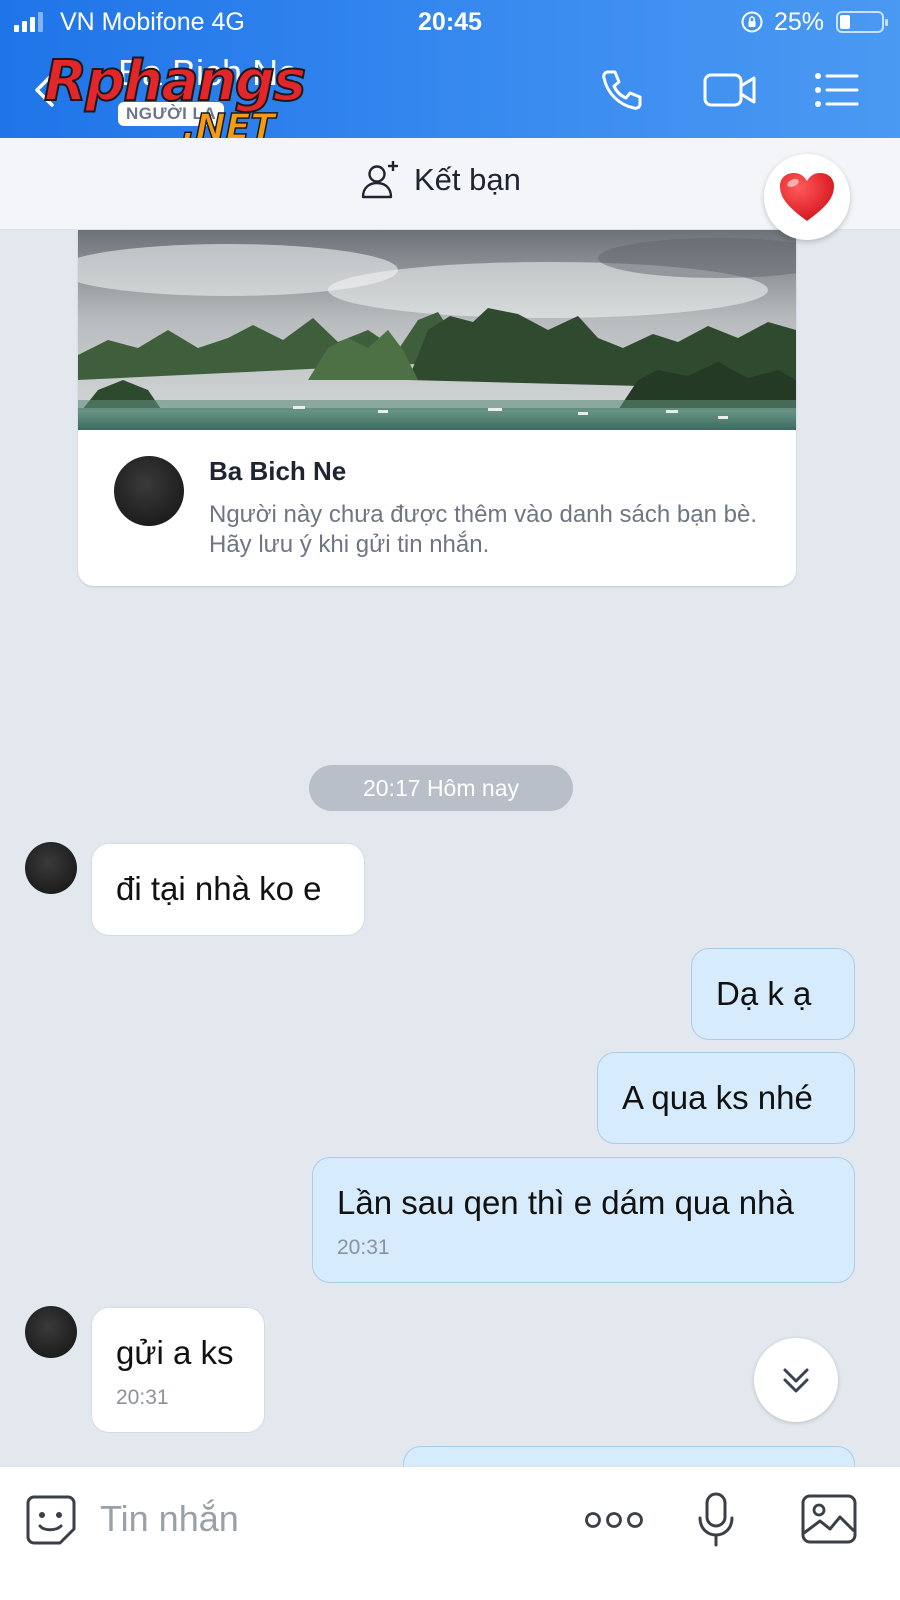 The image size is (900, 1600). Describe the element at coordinates (614, 1520) in the screenshot. I see `more-options-icon` at that location.